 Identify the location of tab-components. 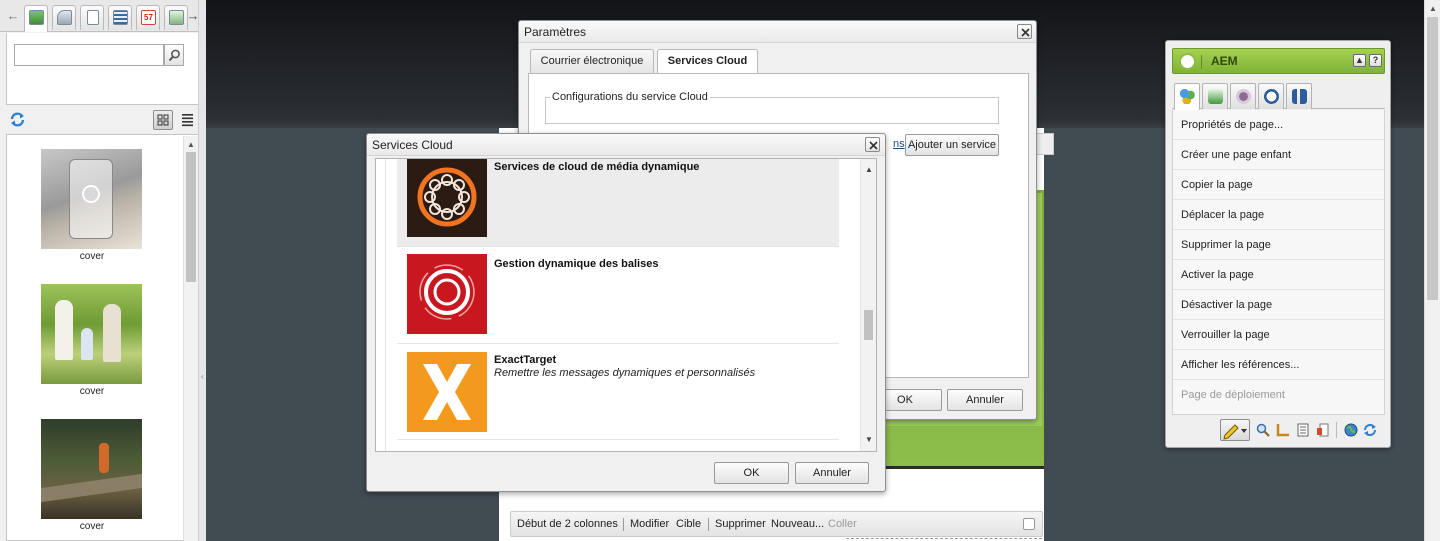
(1187, 96).